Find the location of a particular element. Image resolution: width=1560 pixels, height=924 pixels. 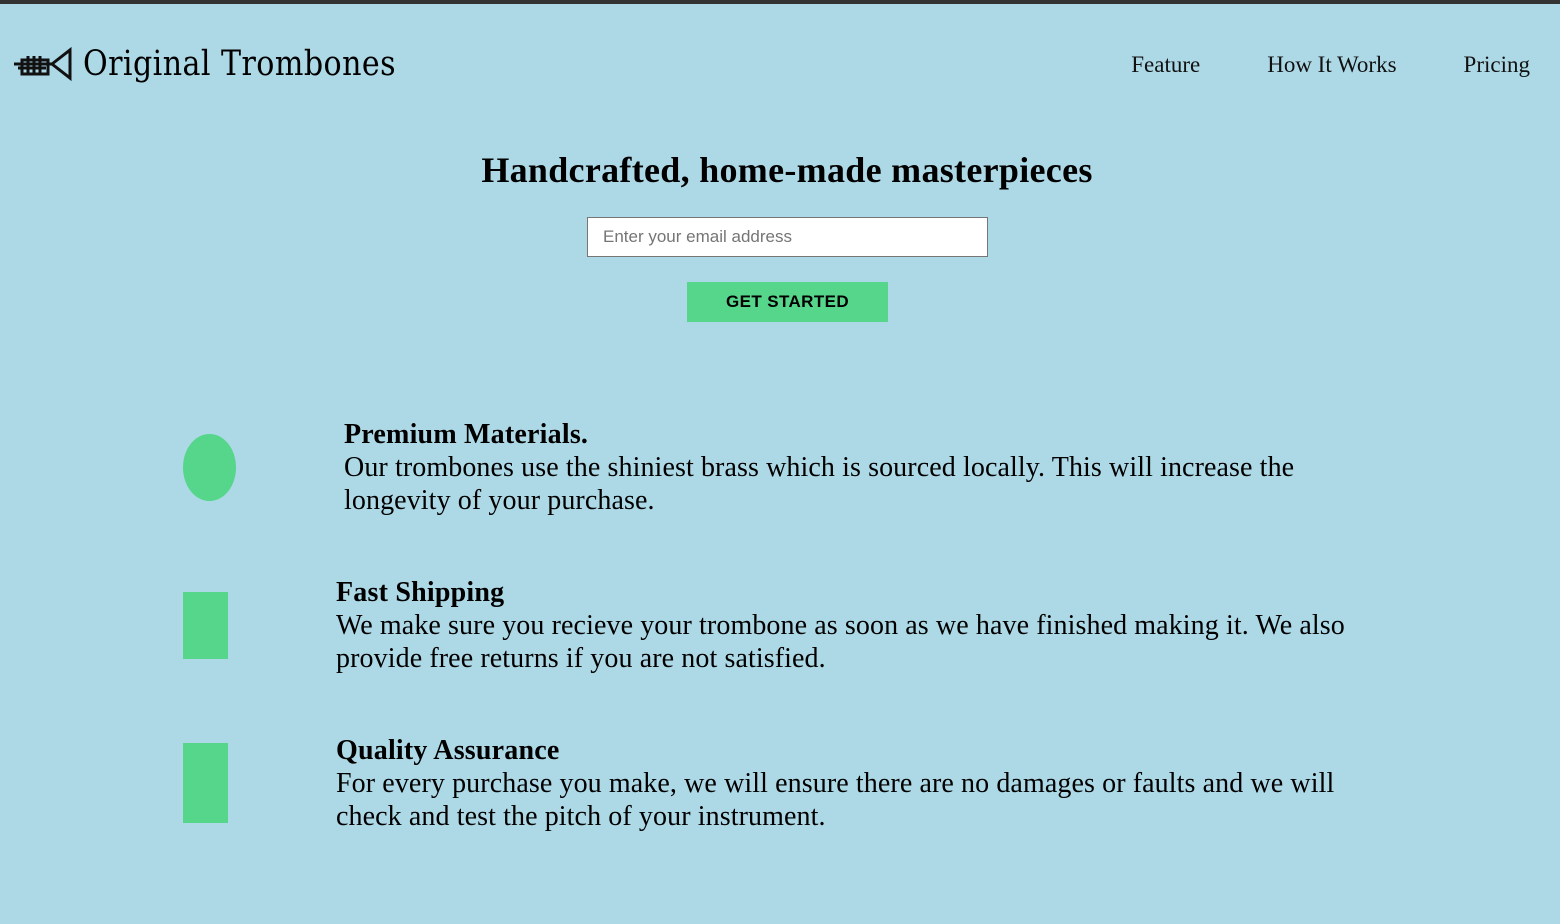

hero-title: Handcrafted, home-made masterpieces is located at coordinates (787, 170).